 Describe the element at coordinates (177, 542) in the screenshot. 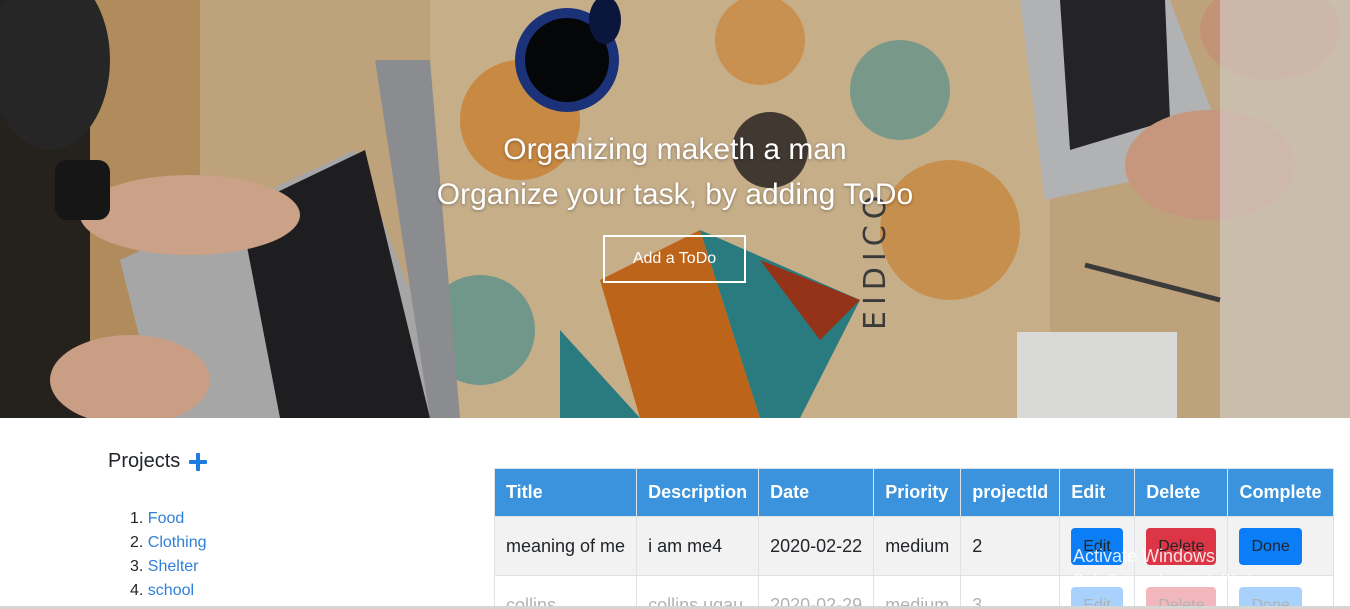

I see `project-link-clothing: Clothing` at that location.